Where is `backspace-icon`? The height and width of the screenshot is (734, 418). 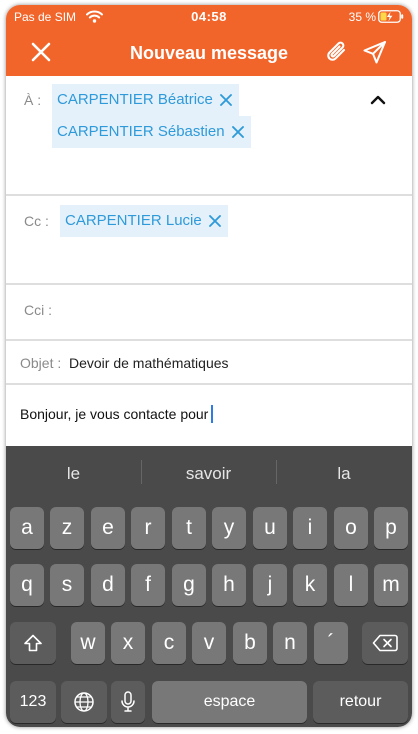 backspace-icon is located at coordinates (385, 643).